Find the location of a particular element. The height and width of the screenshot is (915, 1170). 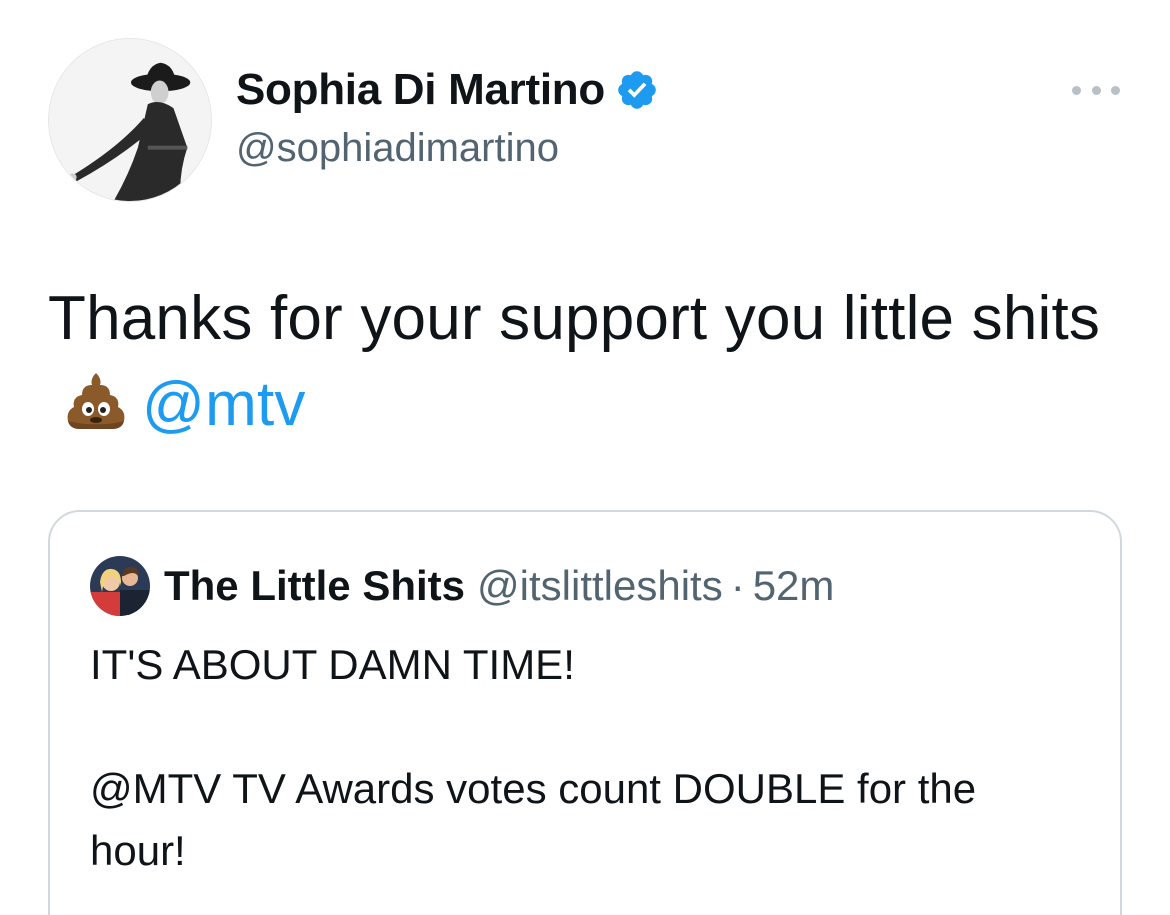

ellipsis-icon is located at coordinates (1096, 90).